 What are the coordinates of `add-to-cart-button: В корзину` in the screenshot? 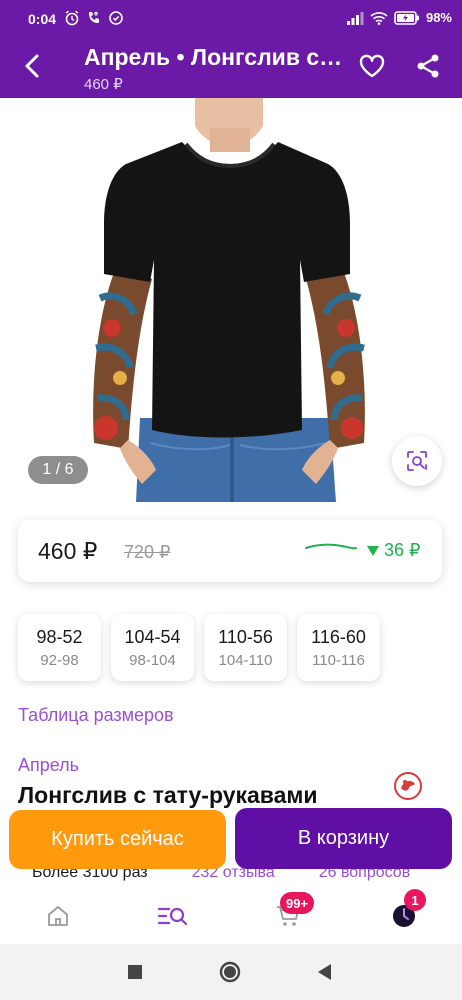 It's located at (343, 838).